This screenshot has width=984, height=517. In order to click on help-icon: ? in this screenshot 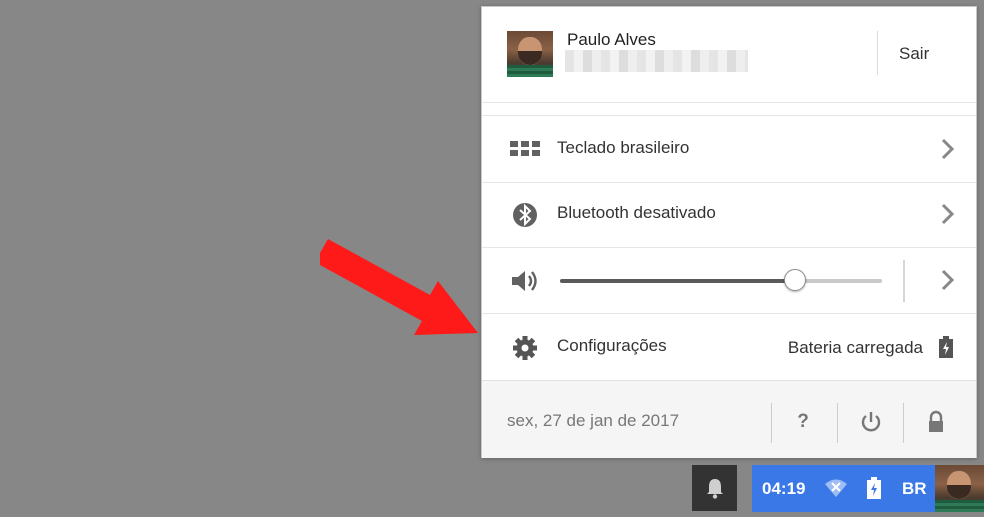, I will do `click(803, 422)`.